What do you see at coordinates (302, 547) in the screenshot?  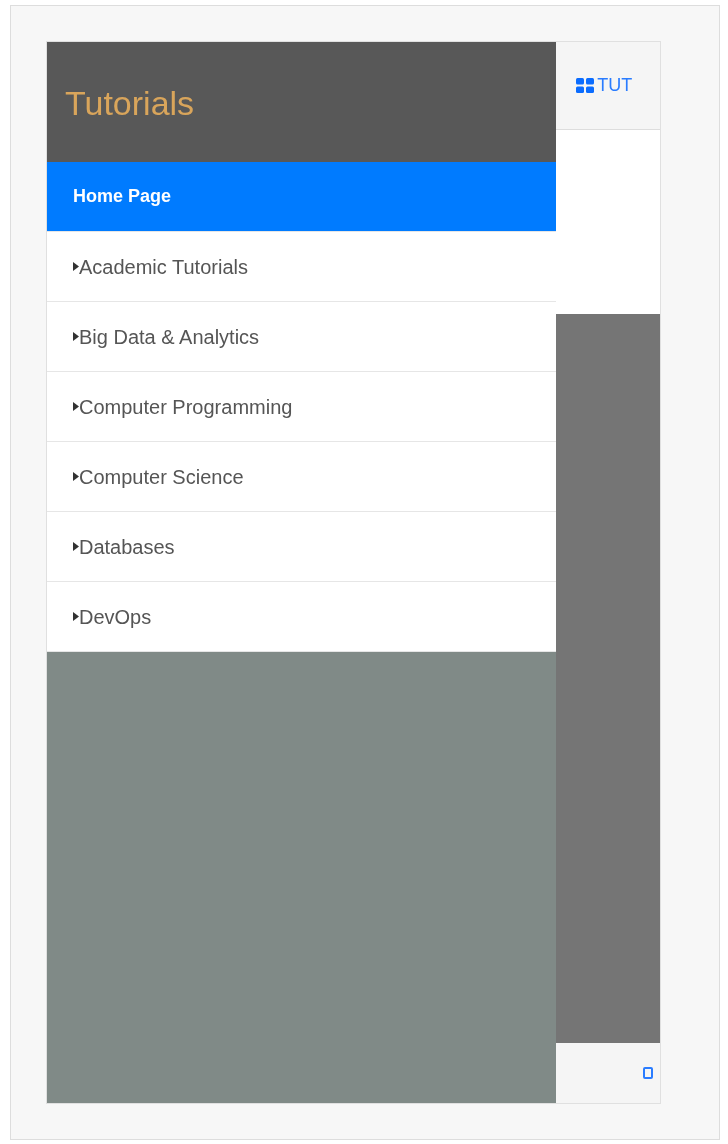 I see `menu-item: Databases` at bounding box center [302, 547].